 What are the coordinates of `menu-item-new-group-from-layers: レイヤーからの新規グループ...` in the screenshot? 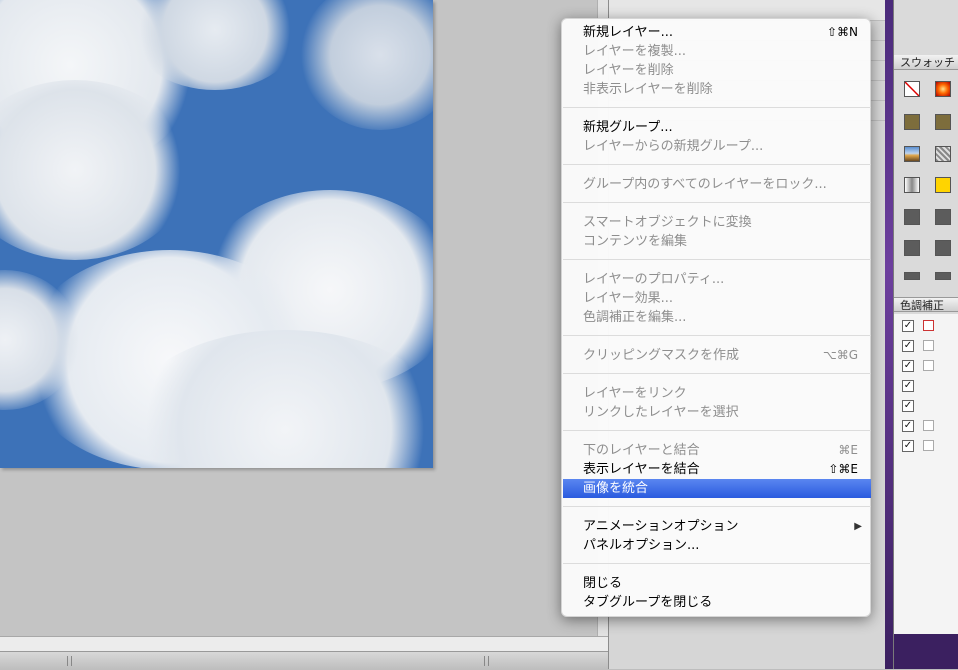 It's located at (717, 146).